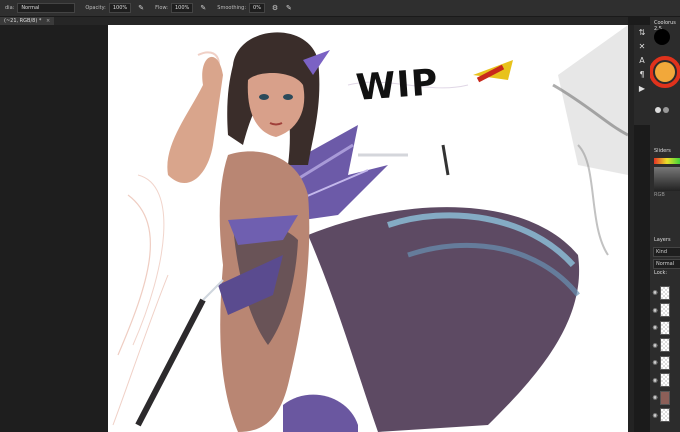 The image size is (680, 432). I want to click on lock-label: Lock:, so click(661, 273).